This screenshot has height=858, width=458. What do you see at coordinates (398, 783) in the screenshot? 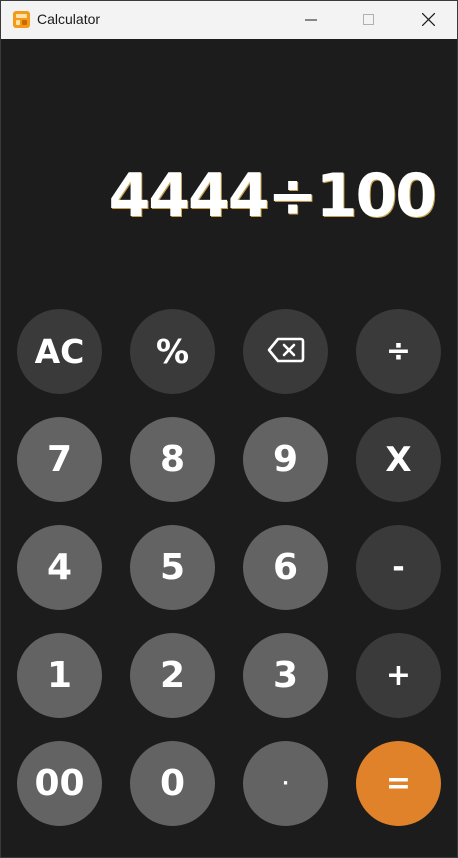
I see `equals-button: =` at bounding box center [398, 783].